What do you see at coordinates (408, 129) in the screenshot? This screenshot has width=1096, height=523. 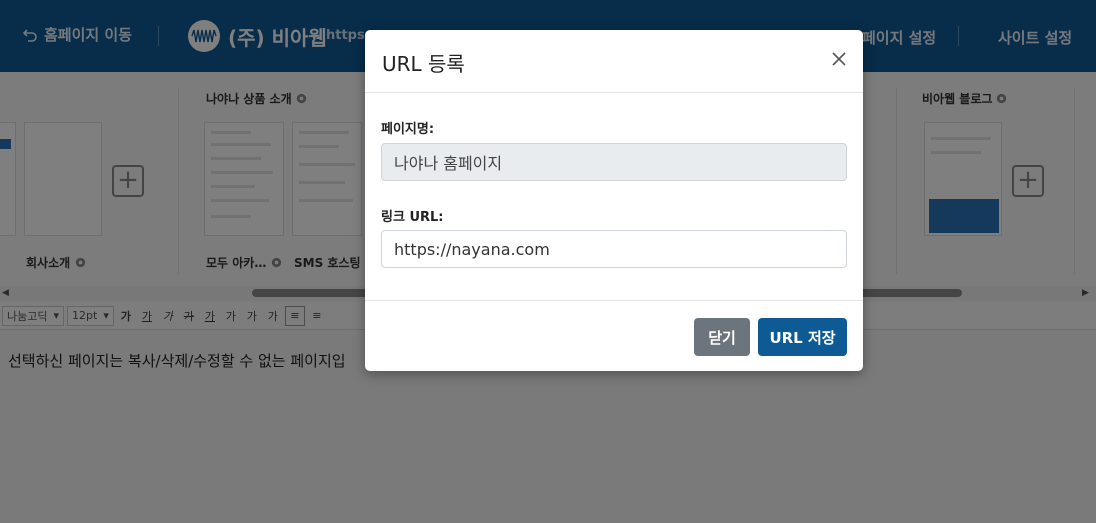 I see `page-name-label: 페이지명:` at bounding box center [408, 129].